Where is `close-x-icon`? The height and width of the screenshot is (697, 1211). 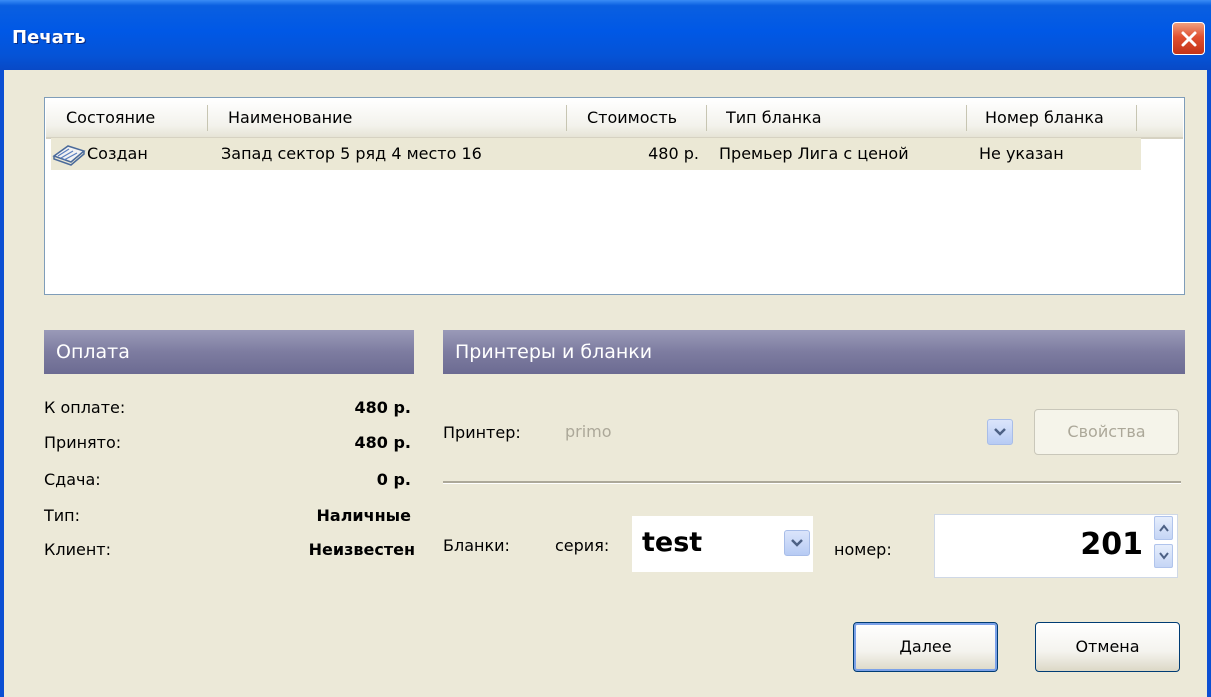
close-x-icon is located at coordinates (1188, 38).